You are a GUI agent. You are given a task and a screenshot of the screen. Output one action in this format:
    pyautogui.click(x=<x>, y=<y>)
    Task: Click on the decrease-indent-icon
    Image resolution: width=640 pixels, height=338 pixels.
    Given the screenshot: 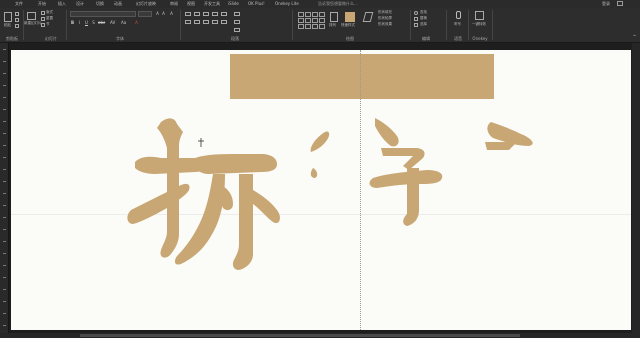 What is the action you would take?
    pyautogui.click(x=206, y=14)
    